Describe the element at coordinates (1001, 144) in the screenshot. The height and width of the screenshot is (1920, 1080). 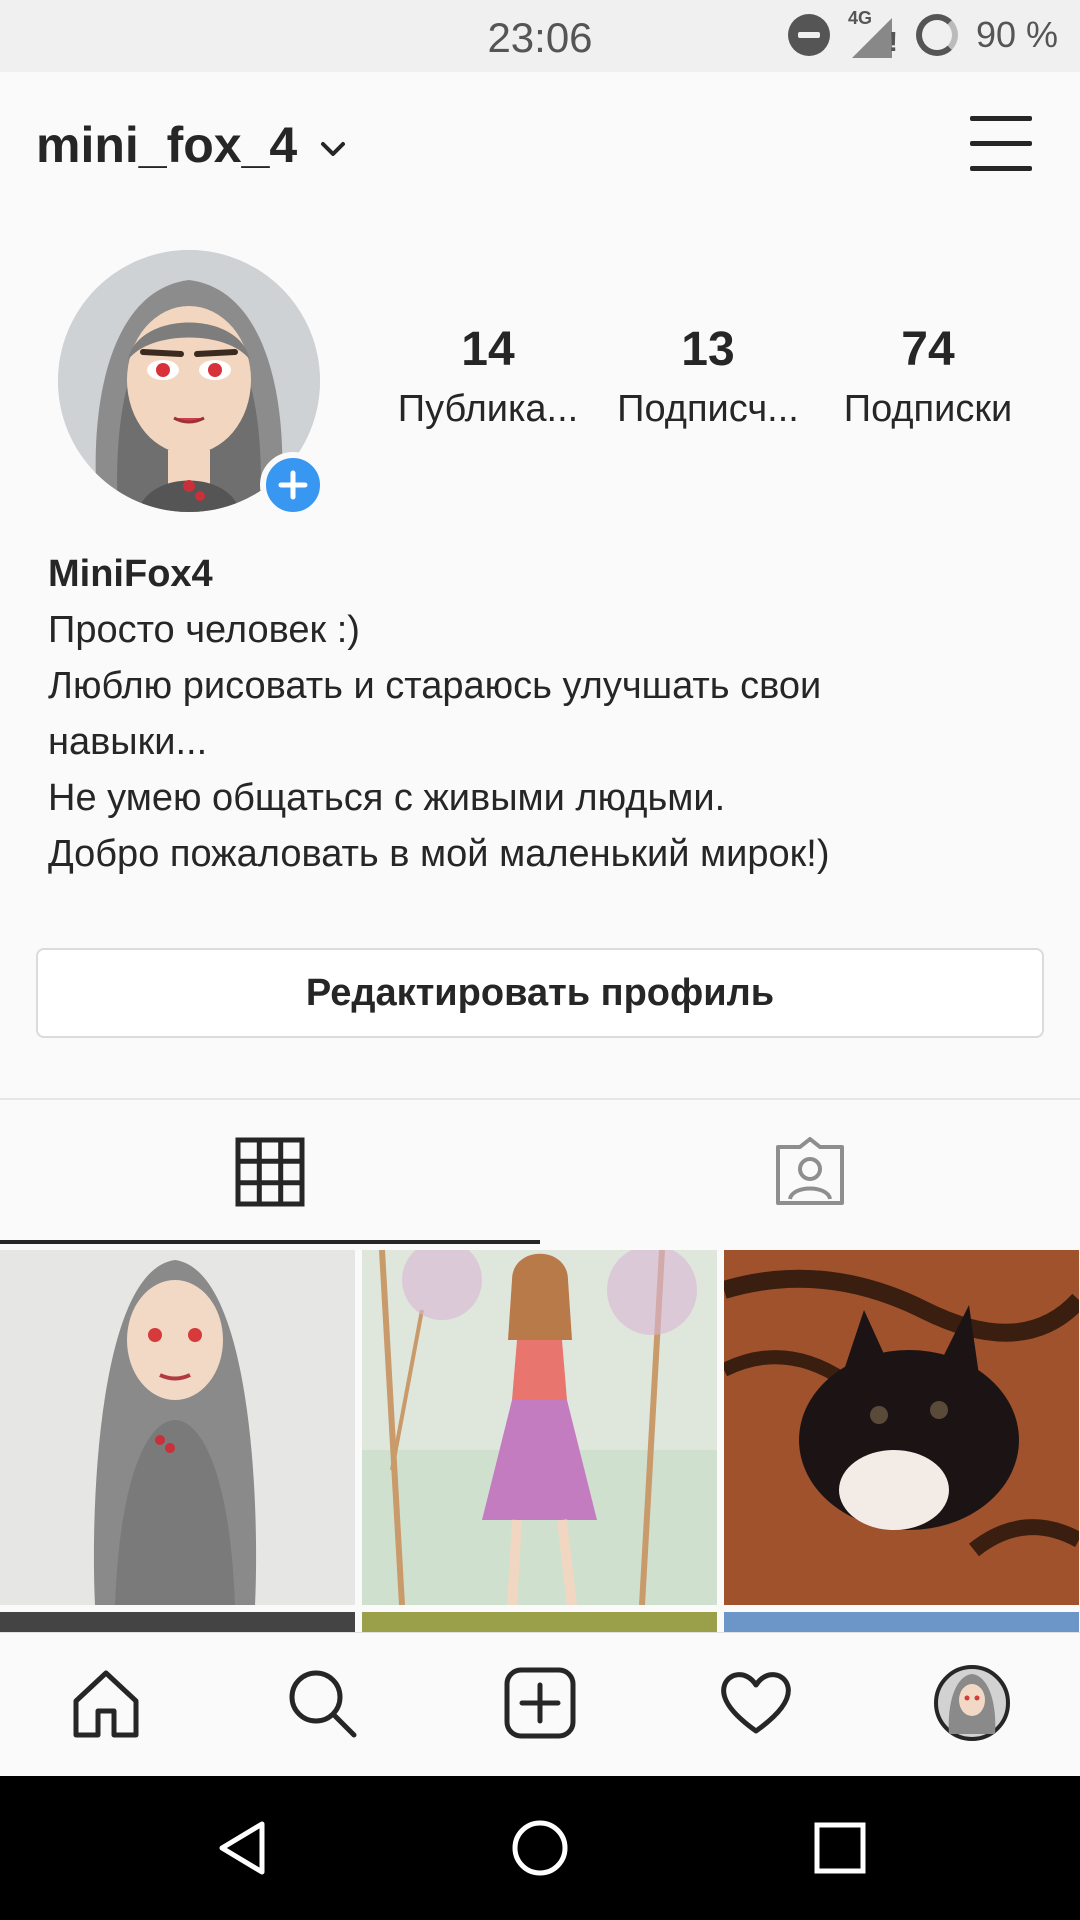
I see `menu-icon` at that location.